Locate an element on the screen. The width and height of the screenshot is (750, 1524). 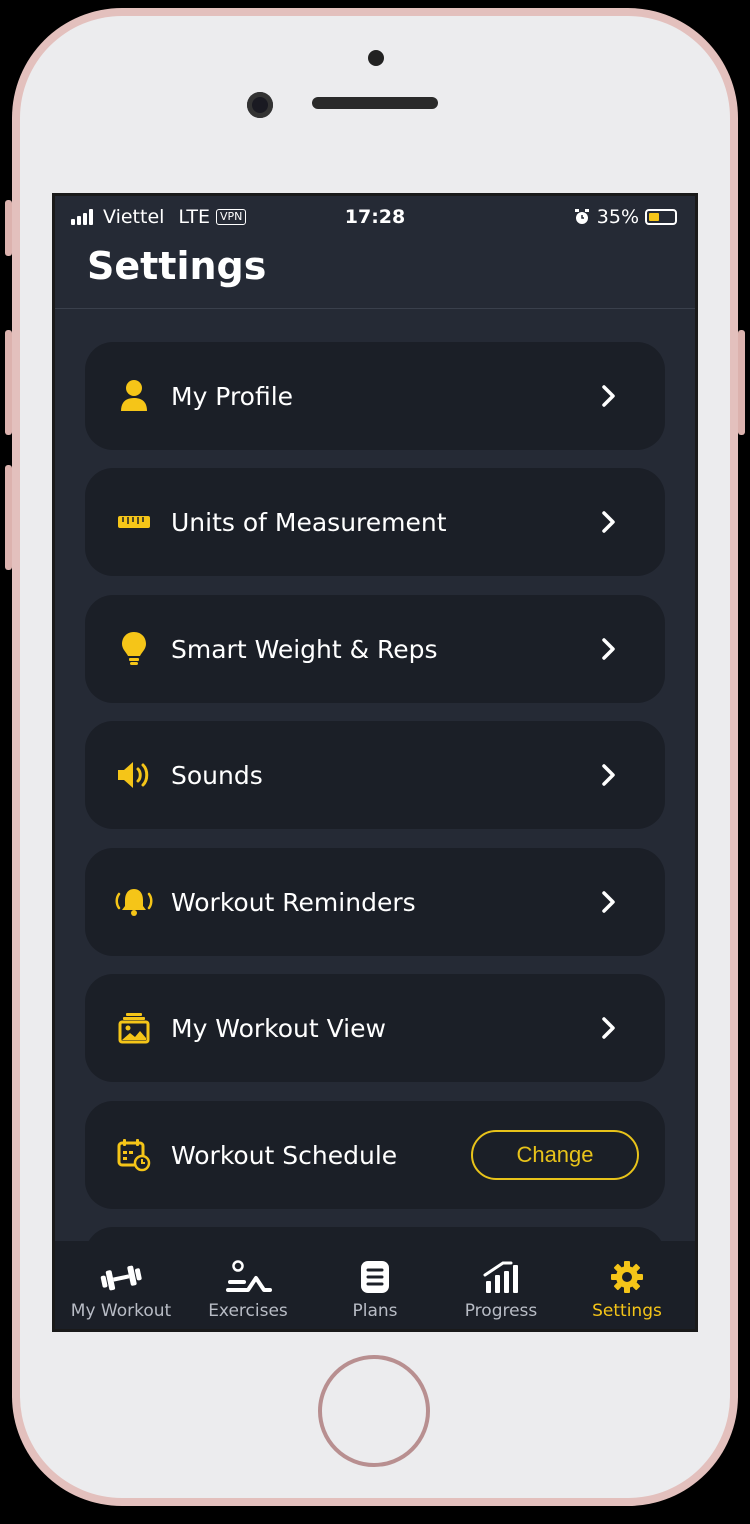
calendar-clock-icon is located at coordinates (134, 1155).